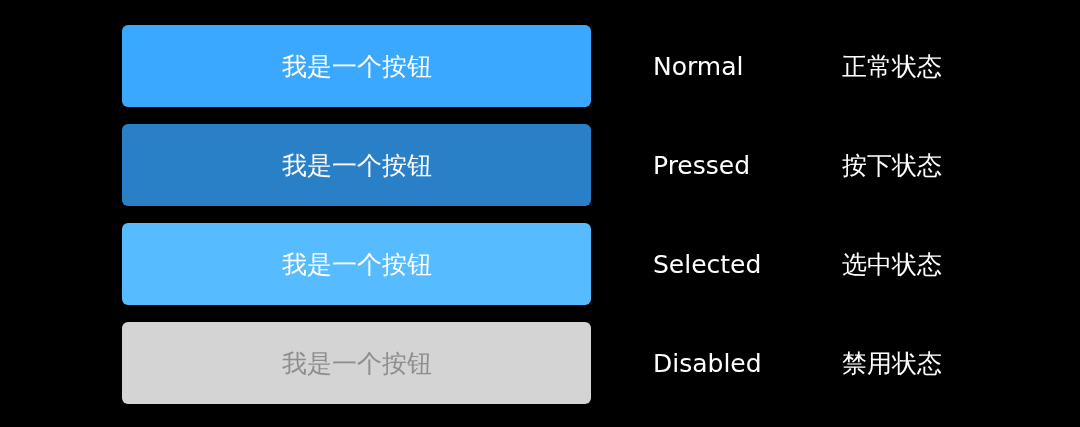 This screenshot has height=427, width=1080. What do you see at coordinates (892, 363) in the screenshot?
I see `state-label: 禁用状态` at bounding box center [892, 363].